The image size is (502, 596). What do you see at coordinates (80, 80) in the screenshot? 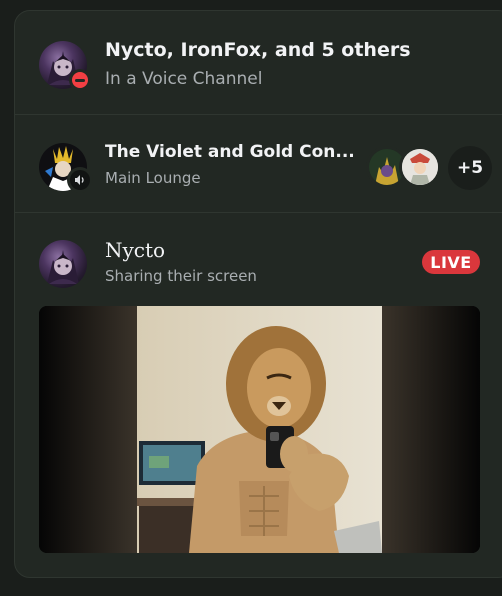
I see `dnd-status-icon` at bounding box center [80, 80].